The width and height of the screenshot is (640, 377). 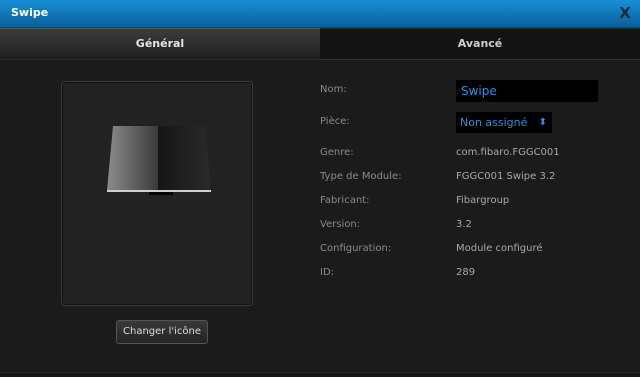 I want to click on tab-general: Général, so click(x=160, y=43).